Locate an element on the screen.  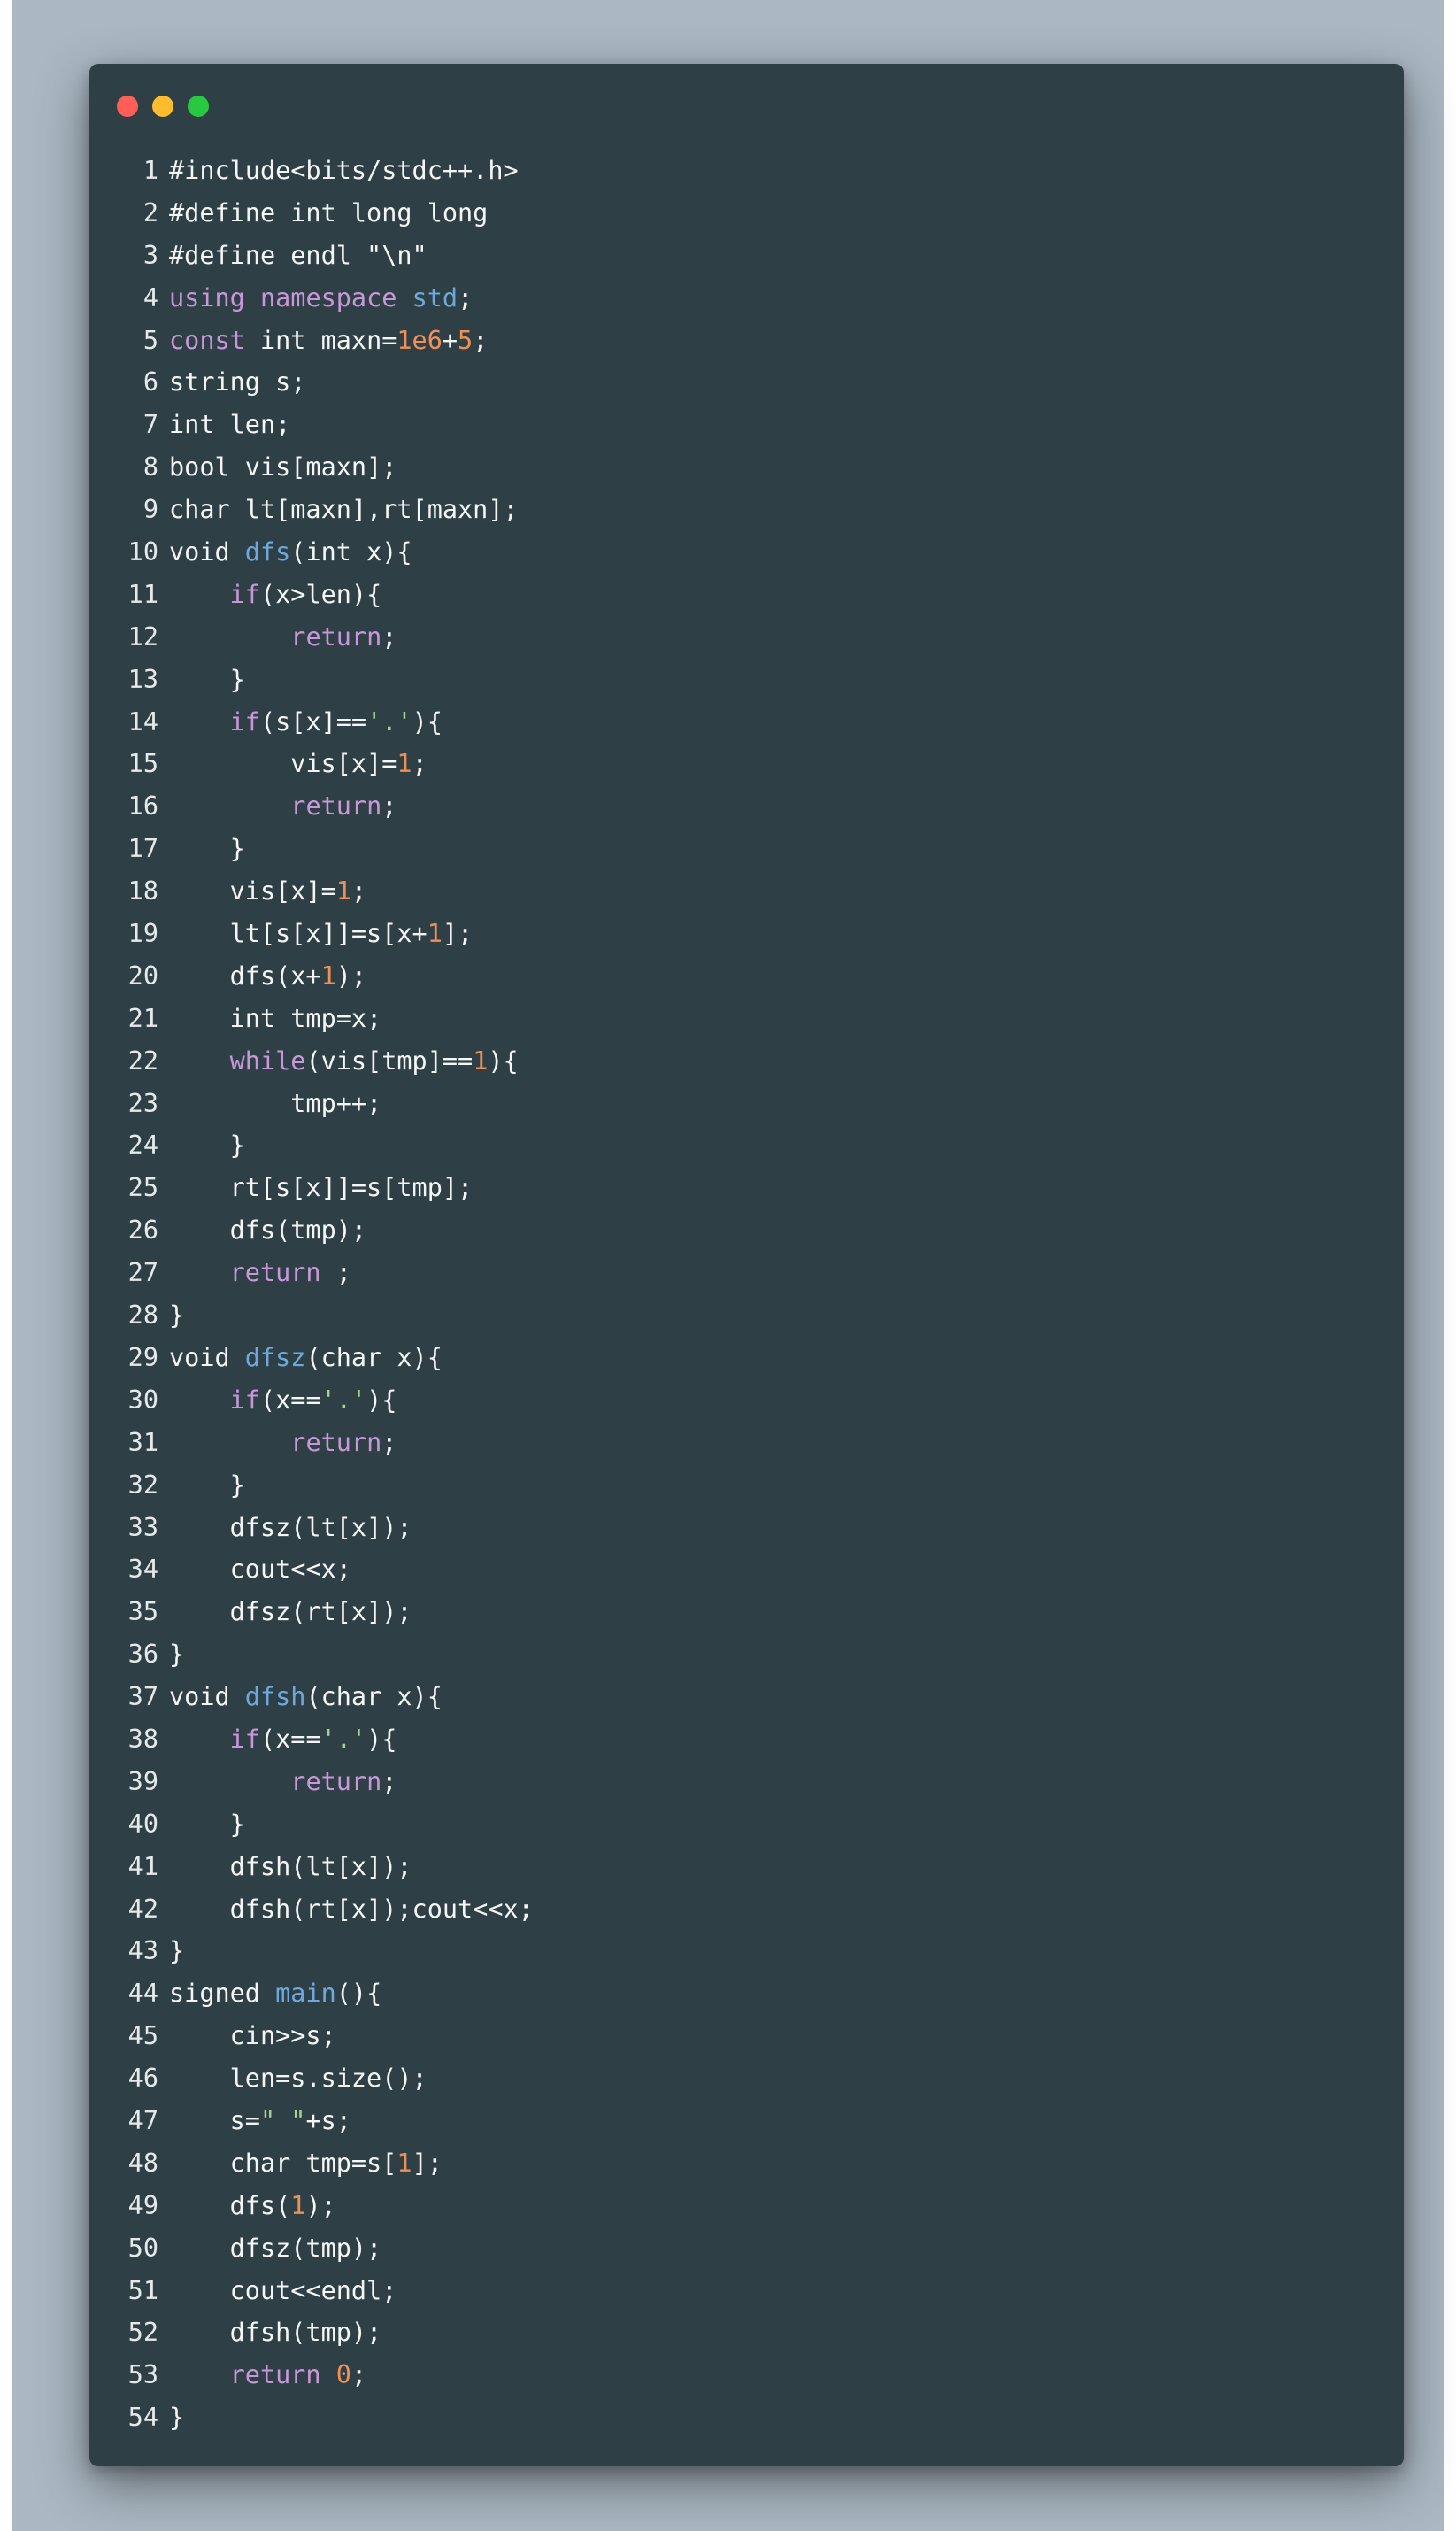
code-line: 18 vis[x]=1; is located at coordinates (746, 891).